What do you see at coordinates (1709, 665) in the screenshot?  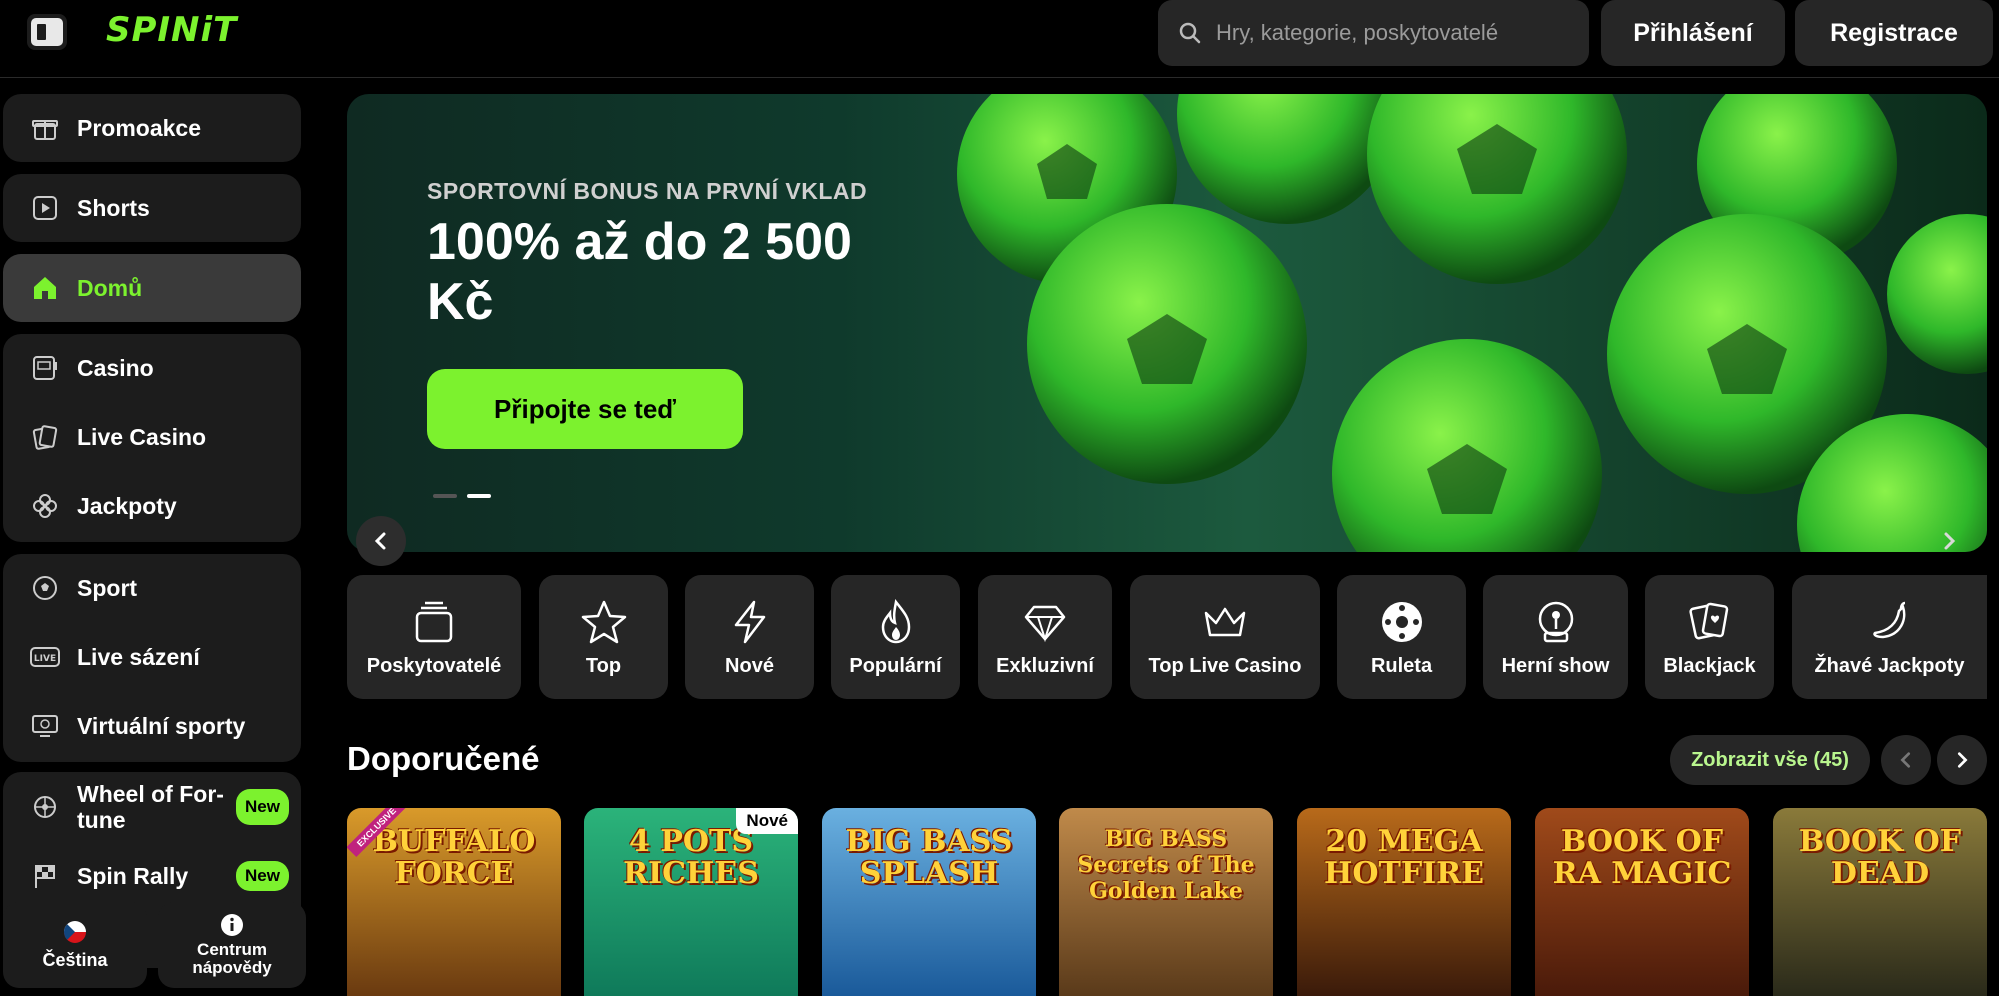 I see `category-label: Blackjack` at bounding box center [1709, 665].